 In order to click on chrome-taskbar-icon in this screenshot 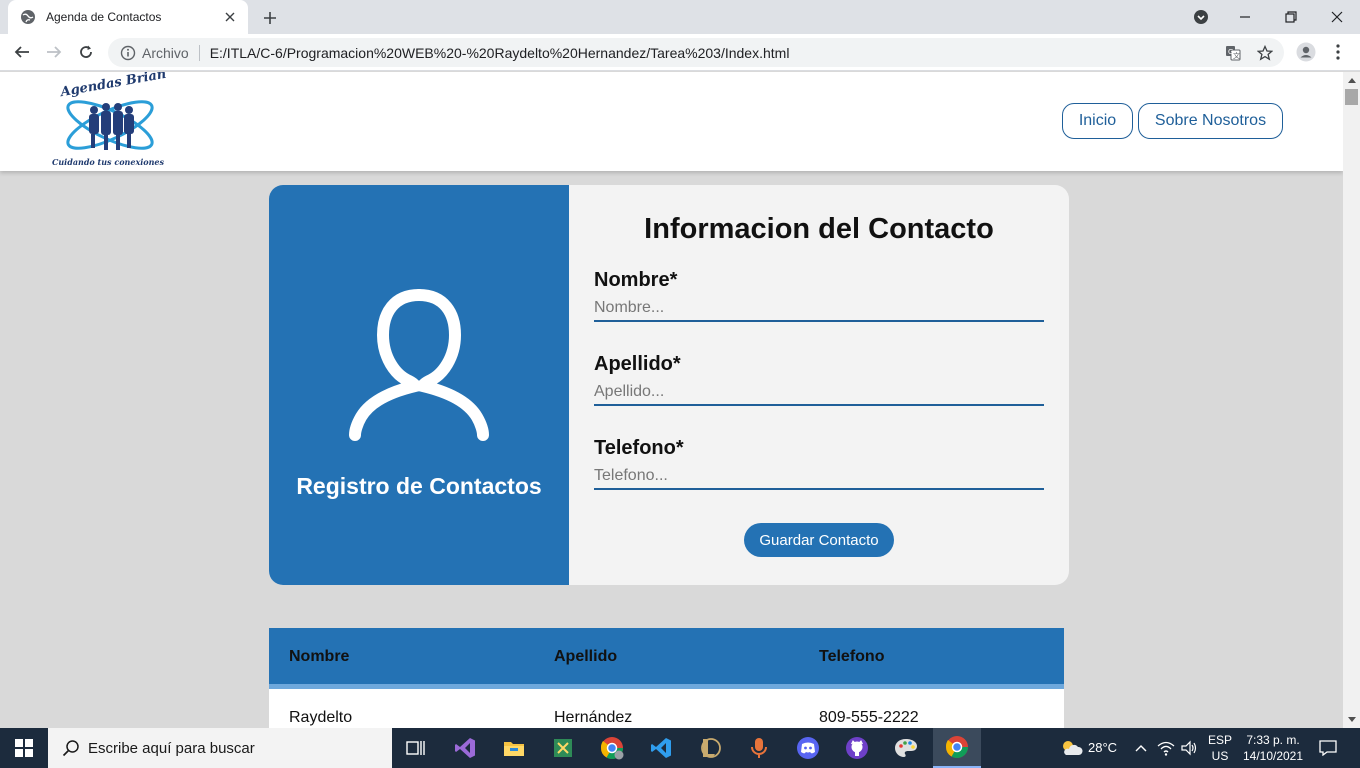, I will do `click(957, 748)`.